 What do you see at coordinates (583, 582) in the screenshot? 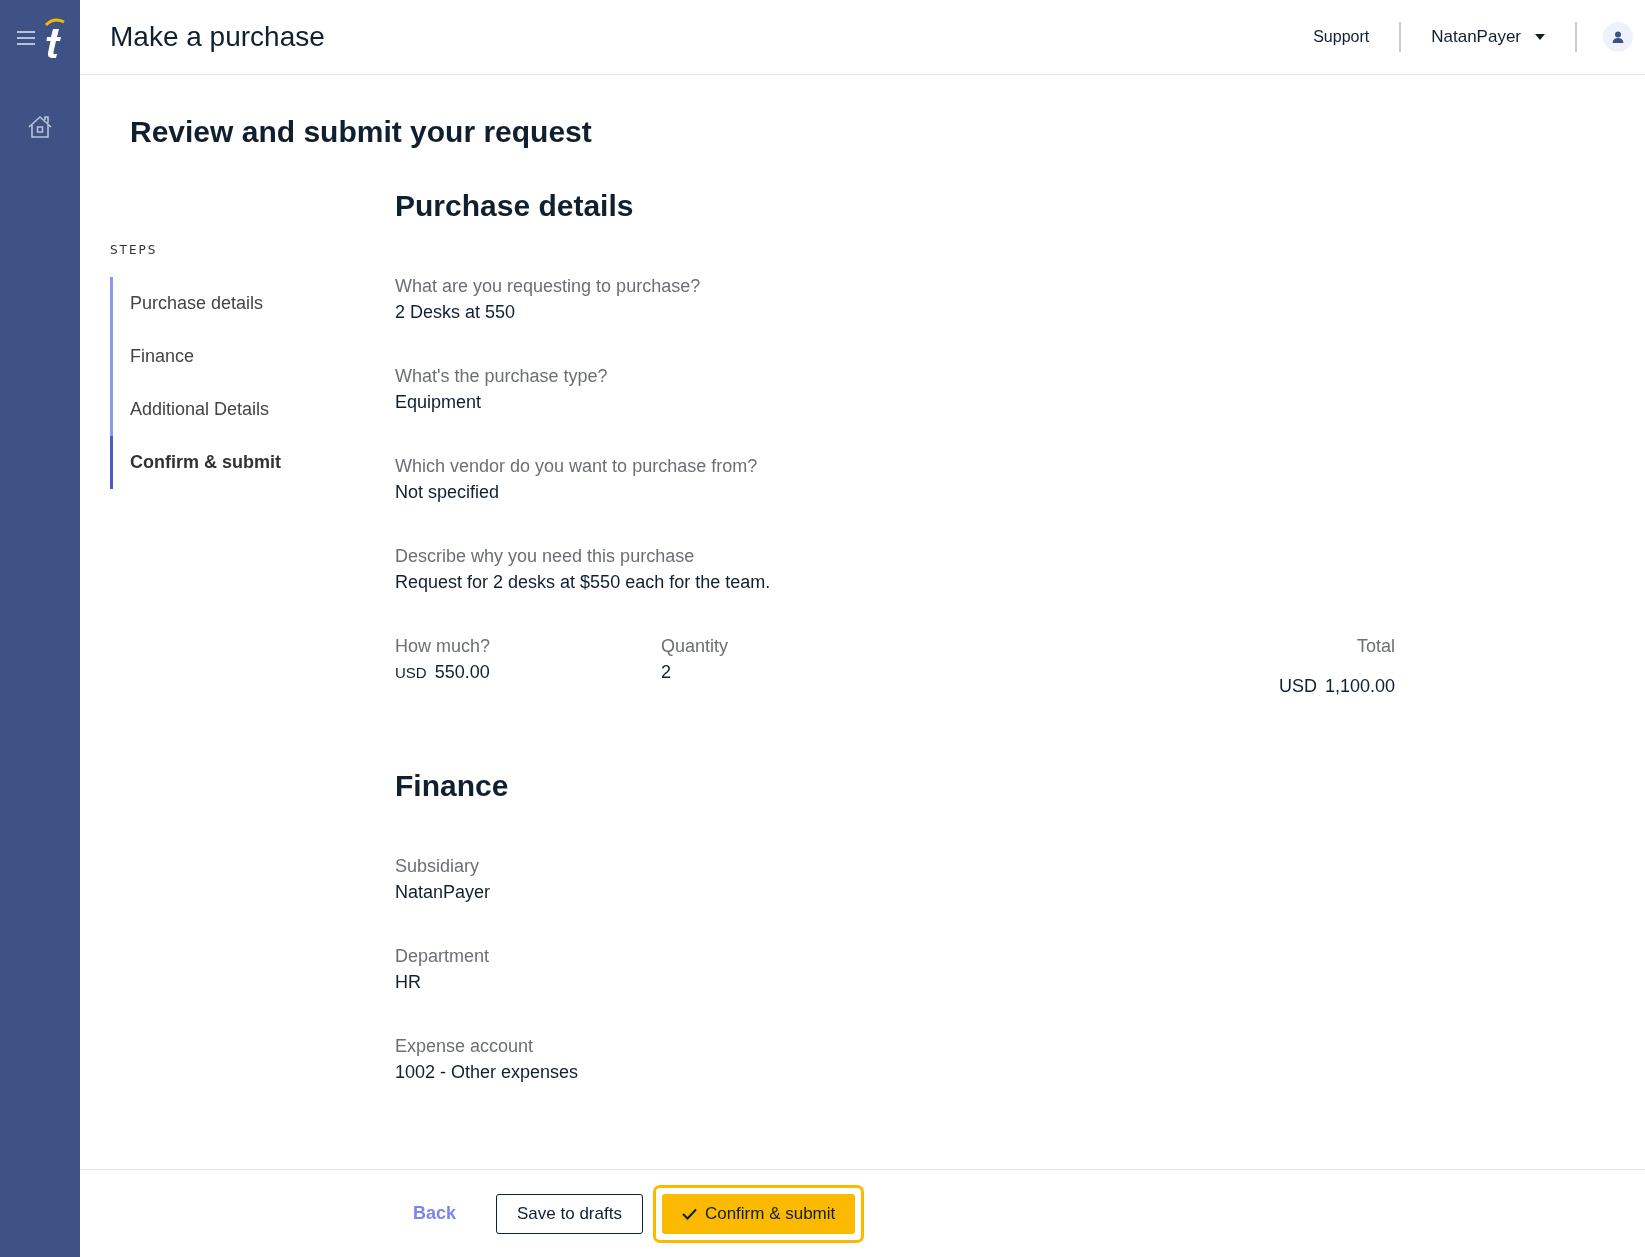
I see `field-value: Request for 2 desks at $550 each for the team.` at bounding box center [583, 582].